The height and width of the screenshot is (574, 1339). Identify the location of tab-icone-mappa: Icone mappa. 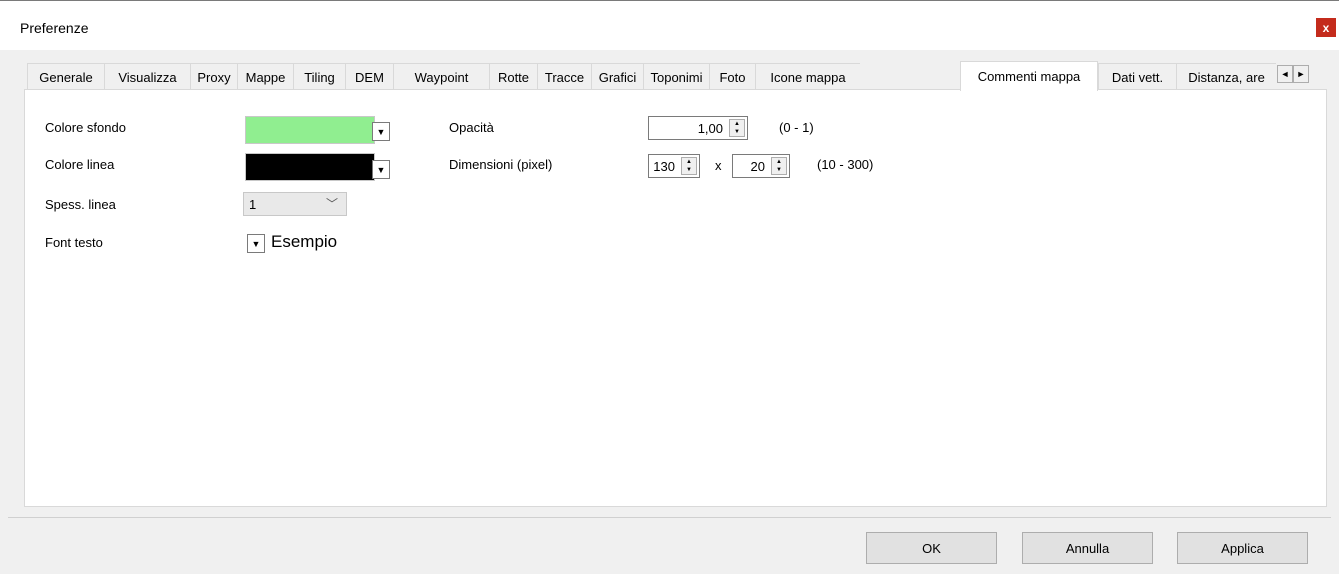
(807, 76).